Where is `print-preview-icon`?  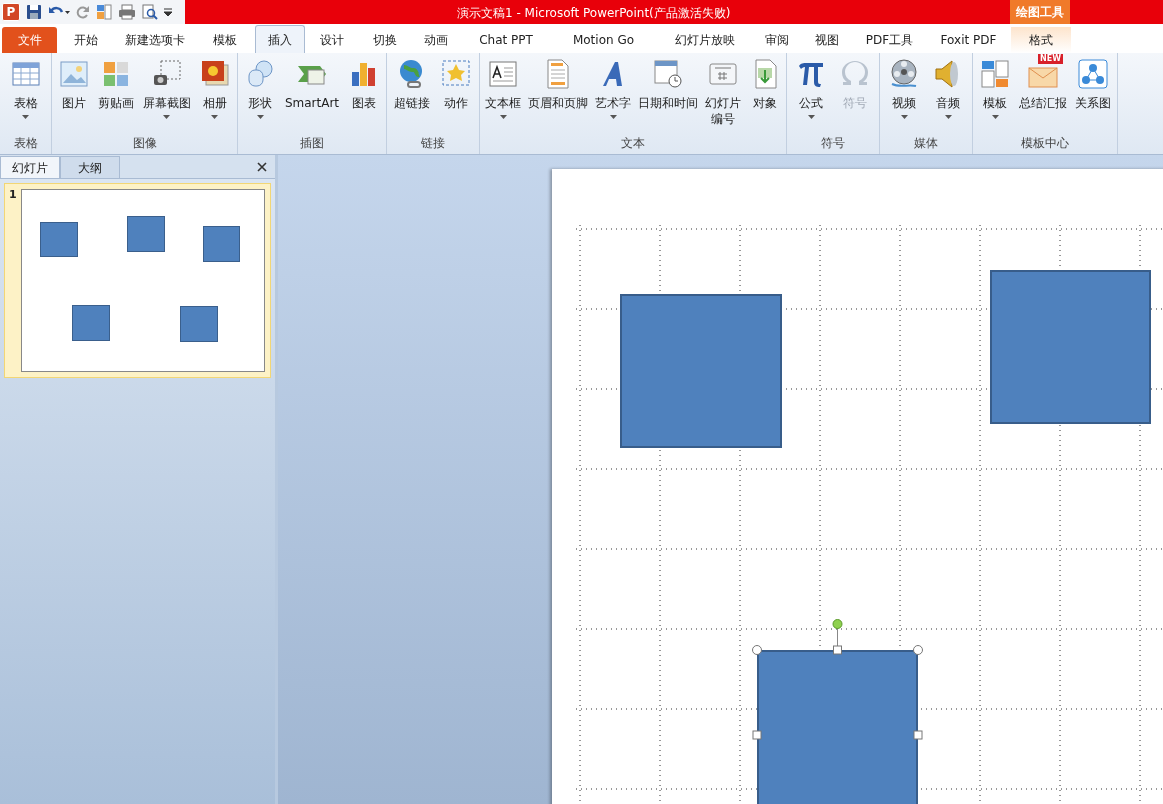 print-preview-icon is located at coordinates (150, 12).